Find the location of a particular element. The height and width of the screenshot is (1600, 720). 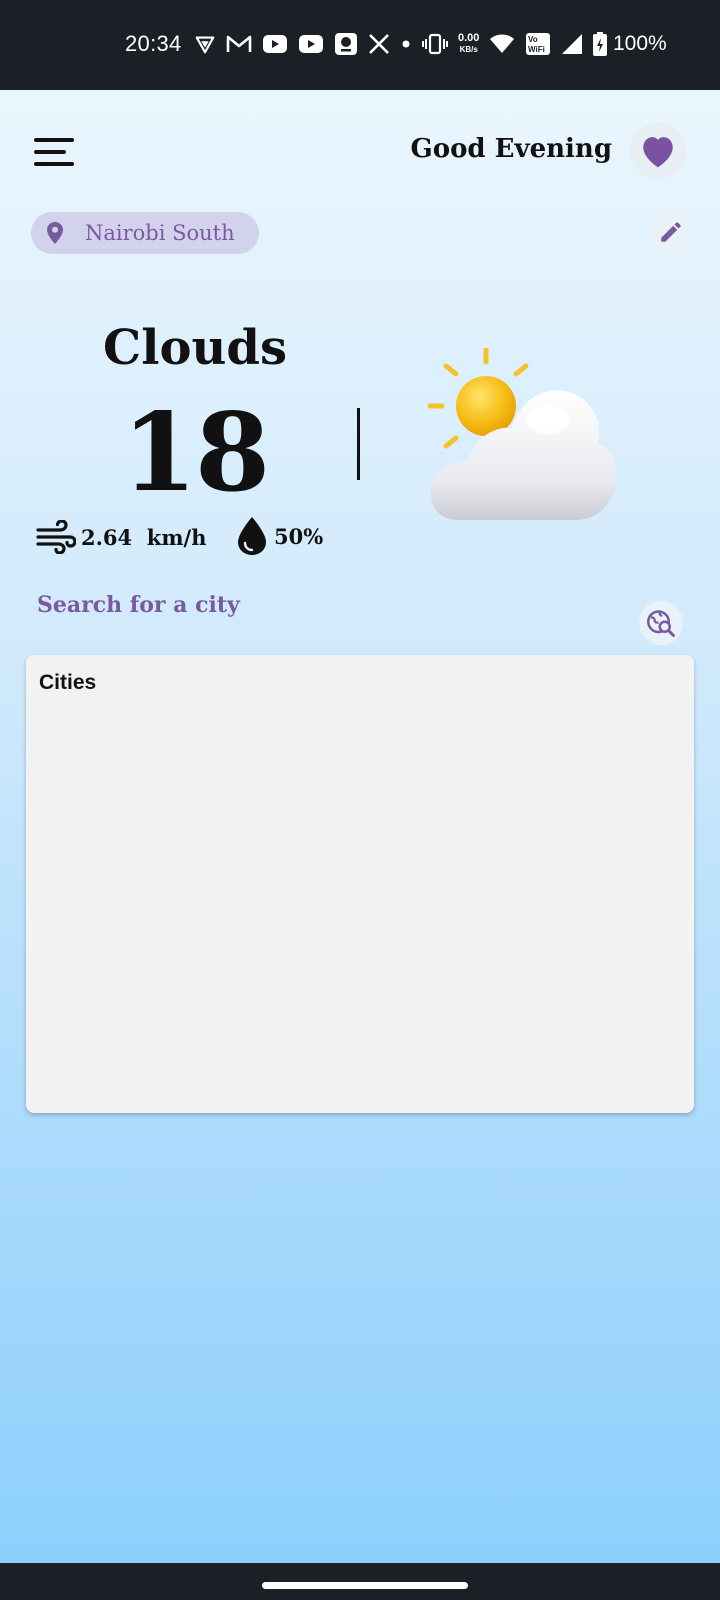

status-icons: 0.00 KB/s Vo WiFi is located at coordinates (401, 44).